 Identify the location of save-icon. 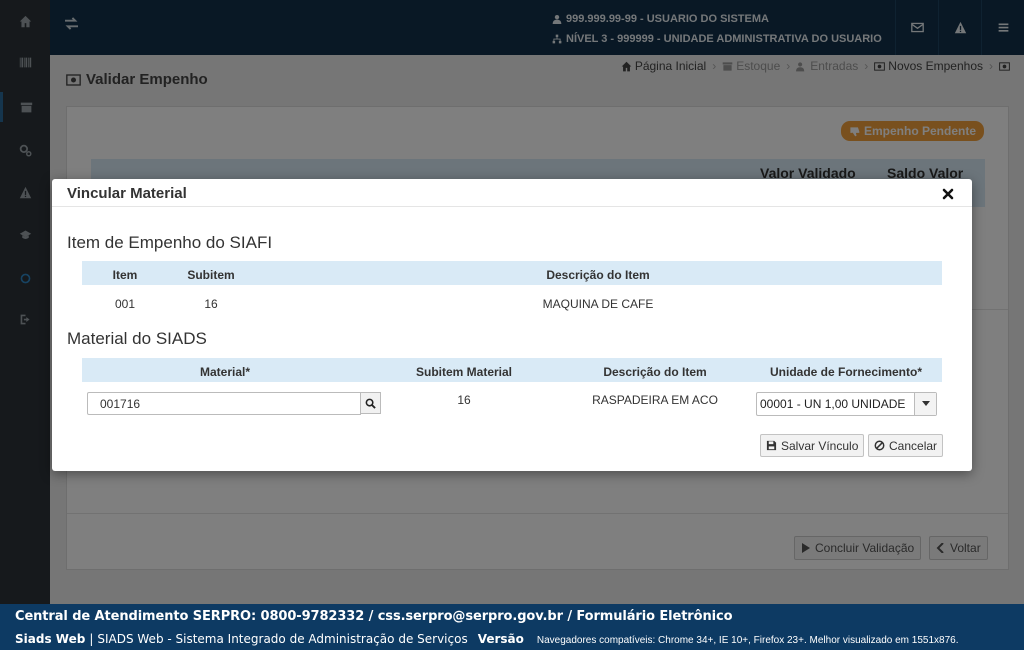
(771, 445).